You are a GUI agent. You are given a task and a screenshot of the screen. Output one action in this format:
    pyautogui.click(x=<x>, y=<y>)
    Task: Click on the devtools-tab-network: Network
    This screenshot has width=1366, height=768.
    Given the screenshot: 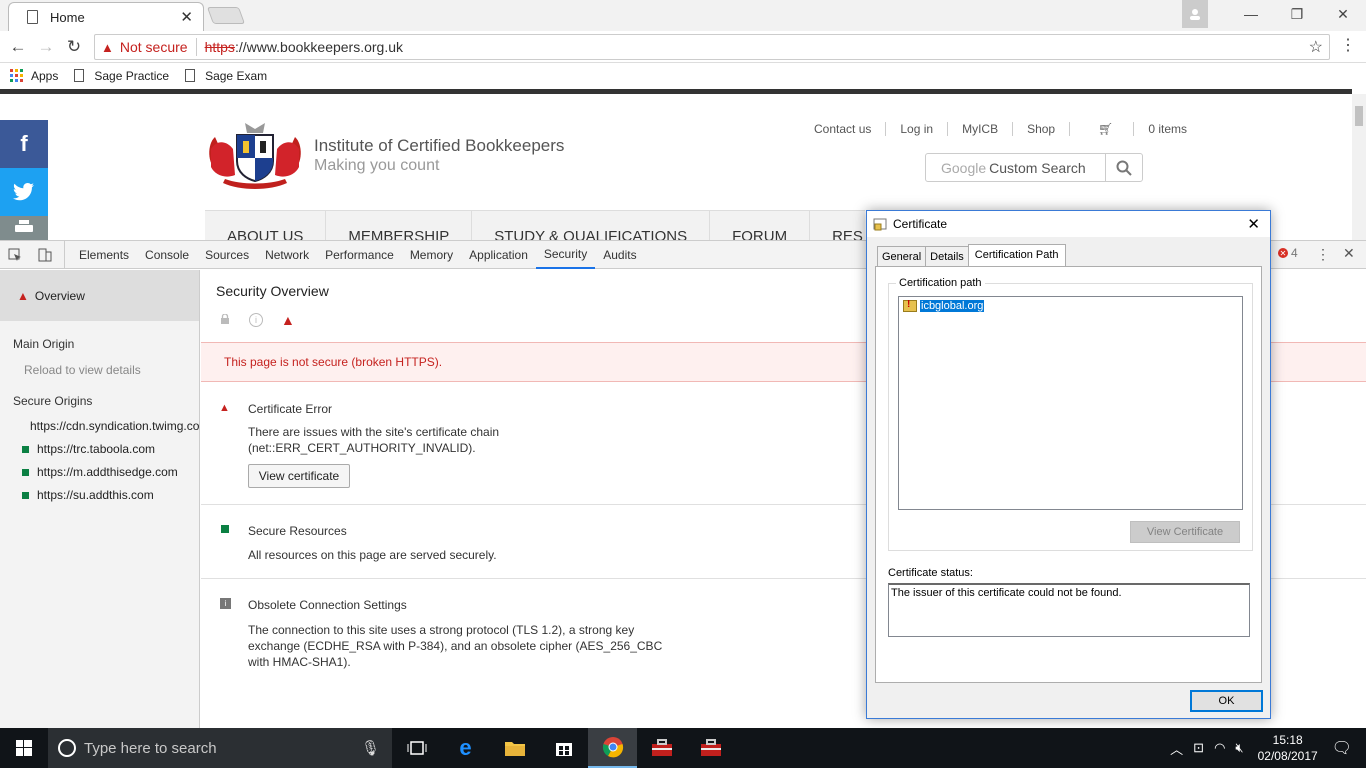 What is the action you would take?
    pyautogui.click(x=287, y=255)
    